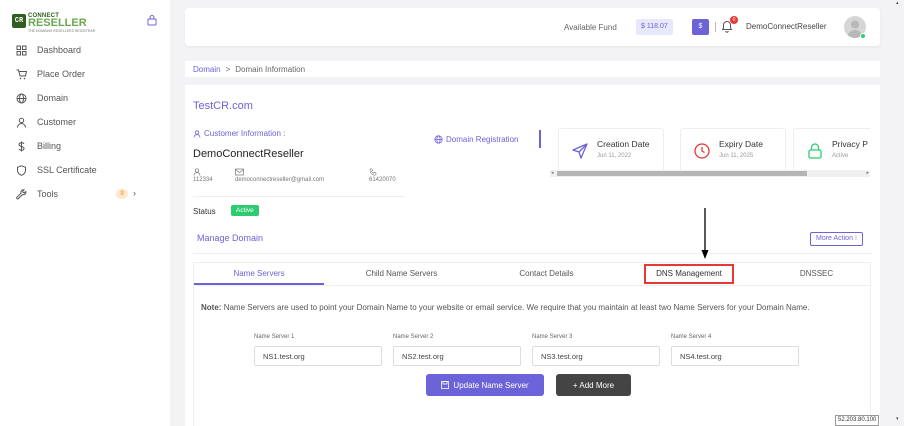 Image resolution: width=904 pixels, height=426 pixels. I want to click on sidebar-item-place-order: Place Order, so click(88, 74).